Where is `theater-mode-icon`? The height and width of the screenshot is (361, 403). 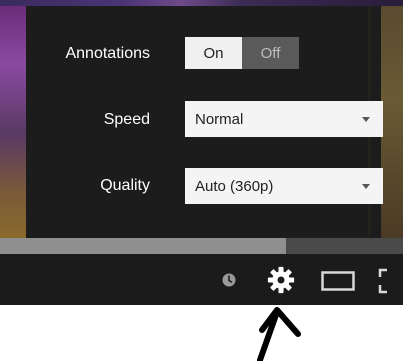
theater-mode-icon is located at coordinates (338, 281).